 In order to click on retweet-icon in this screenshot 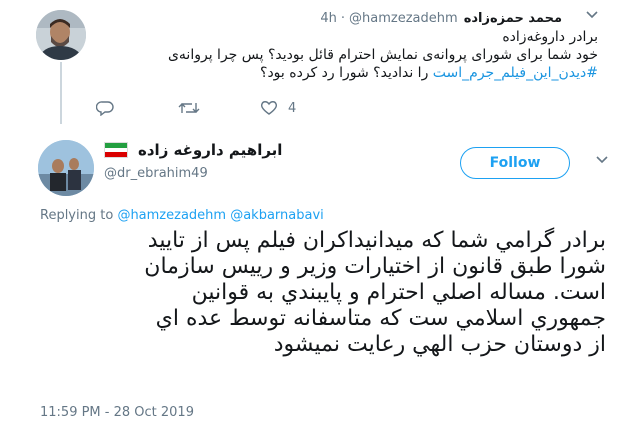, I will do `click(189, 108)`.